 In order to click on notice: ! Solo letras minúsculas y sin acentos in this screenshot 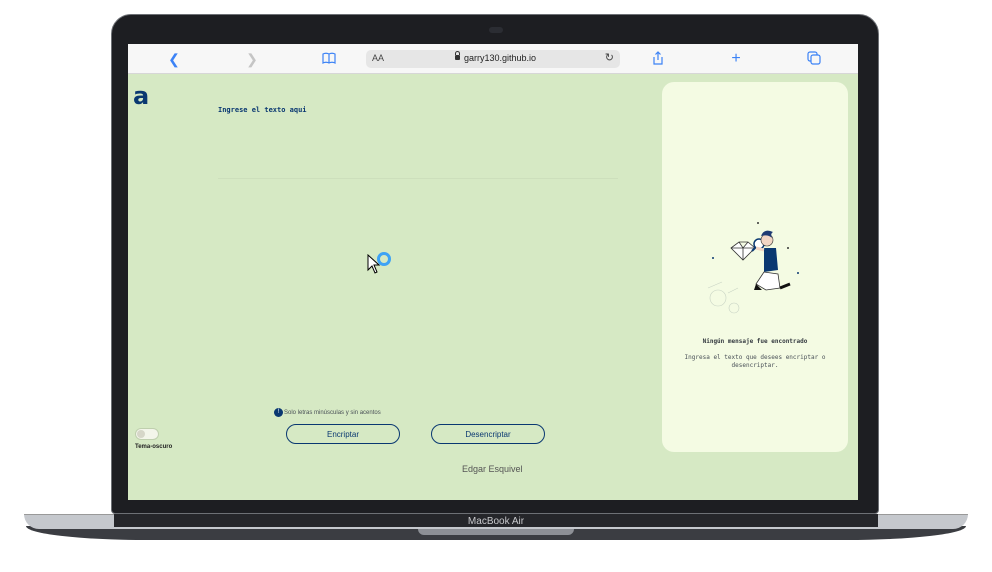, I will do `click(327, 412)`.